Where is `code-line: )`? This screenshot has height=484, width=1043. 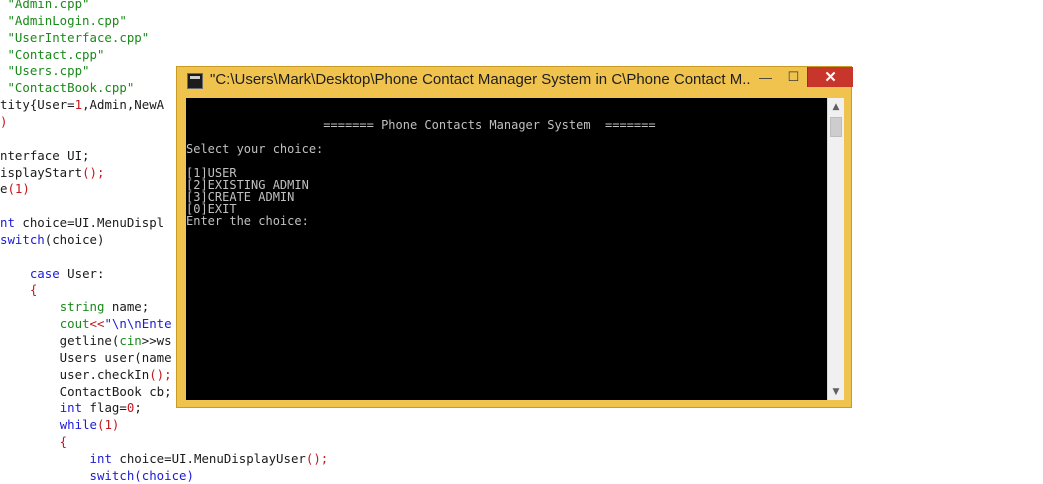
code-line: ) is located at coordinates (3, 121).